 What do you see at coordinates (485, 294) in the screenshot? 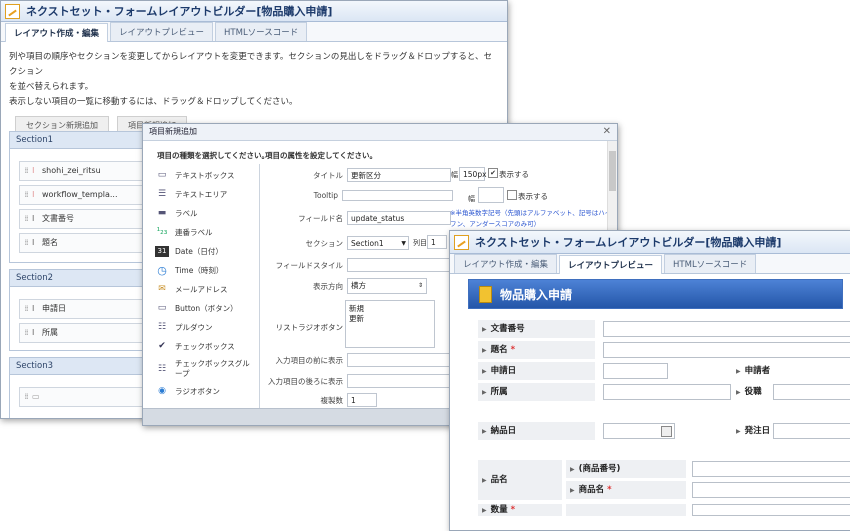
I see `form-book-icon` at bounding box center [485, 294].